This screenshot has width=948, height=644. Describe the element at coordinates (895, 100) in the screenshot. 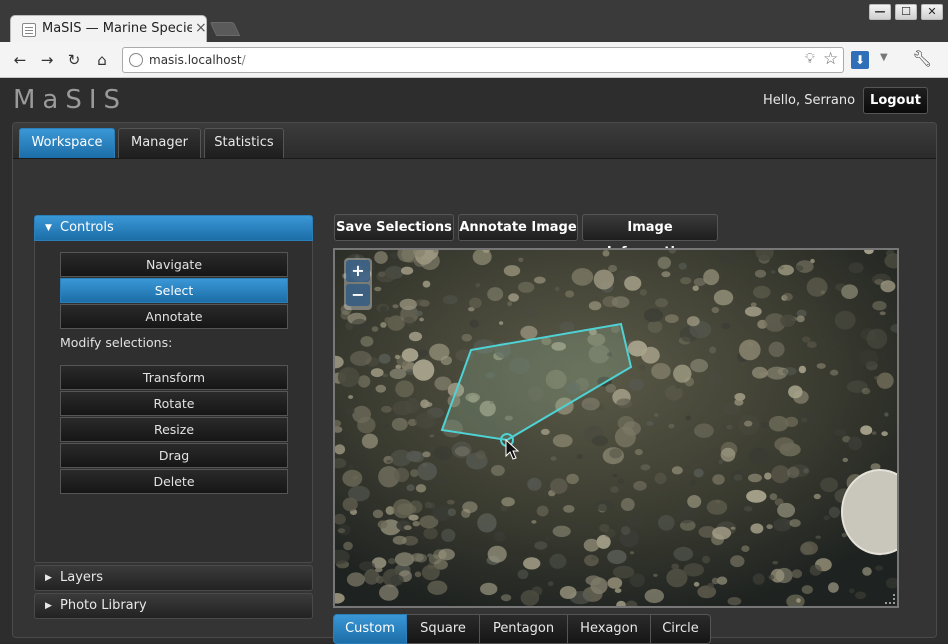

I see `logout-button: Logout` at that location.